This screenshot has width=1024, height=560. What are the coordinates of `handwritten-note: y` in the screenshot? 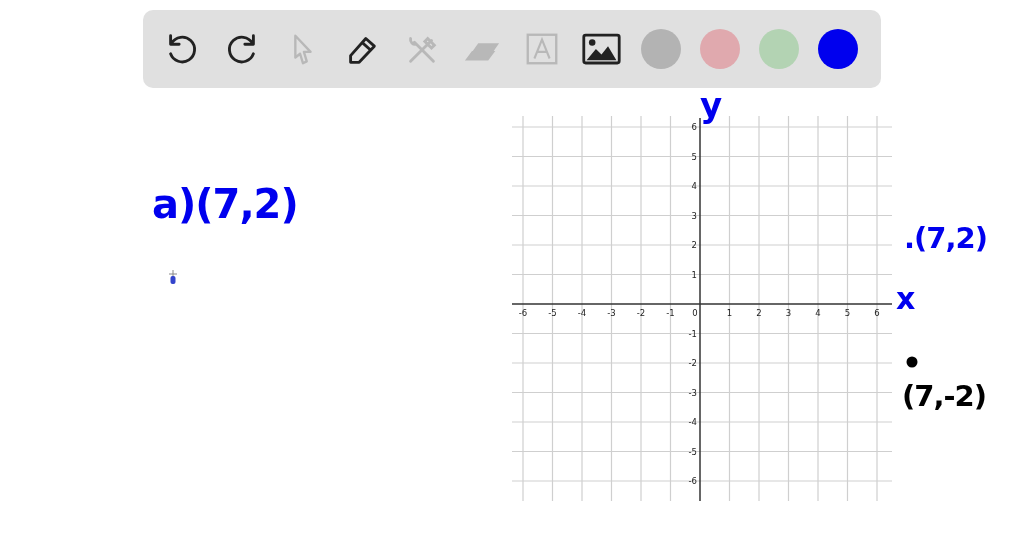 It's located at (711, 105).